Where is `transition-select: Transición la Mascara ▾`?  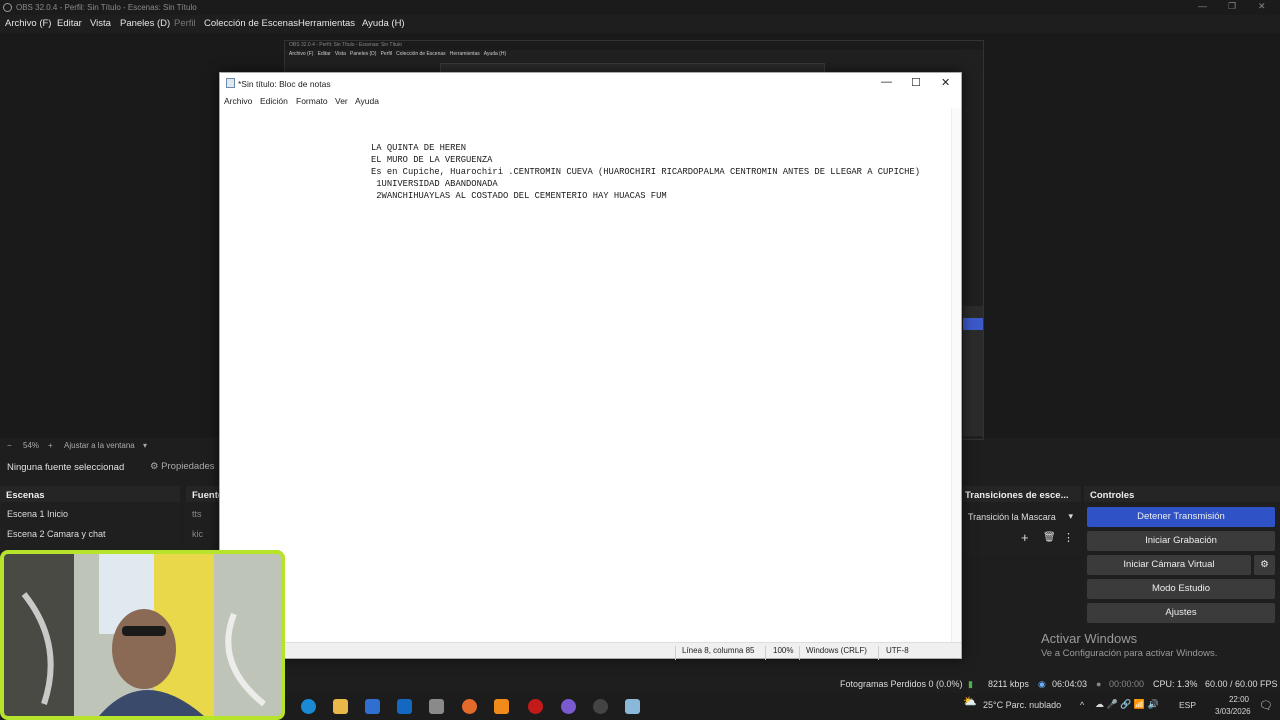 transition-select: Transición la Mascara ▾ is located at coordinates (1022, 517).